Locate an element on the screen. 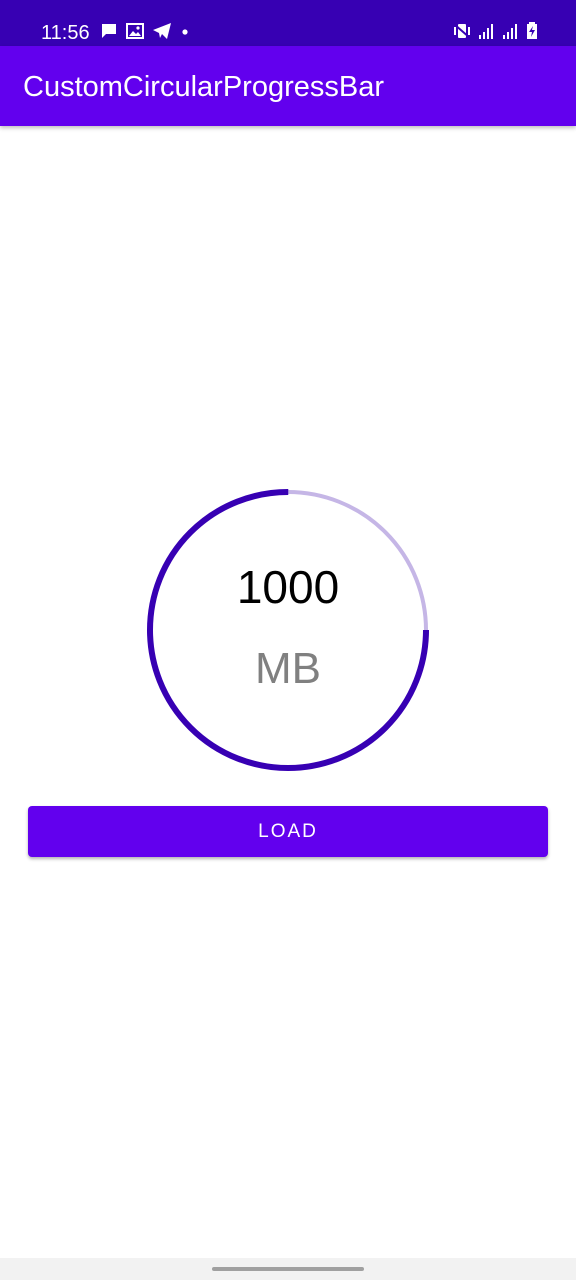  vibrate-icon is located at coordinates (462, 31).